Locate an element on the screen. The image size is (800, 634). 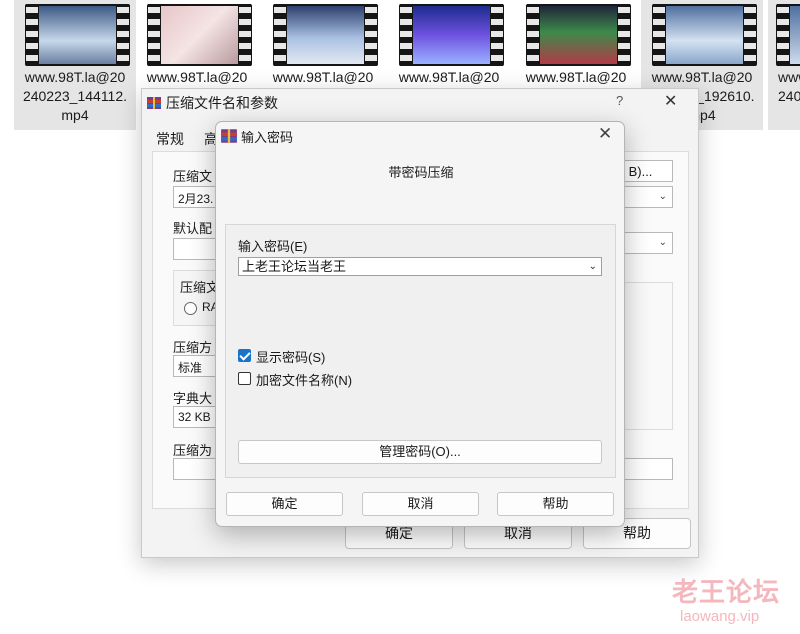
show-password-checkbox is located at coordinates (244, 355).